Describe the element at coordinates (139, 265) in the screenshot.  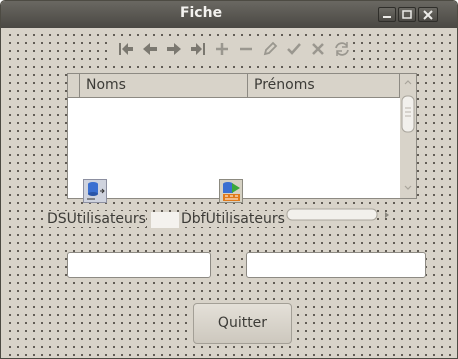
I see `nom-edit-field` at that location.